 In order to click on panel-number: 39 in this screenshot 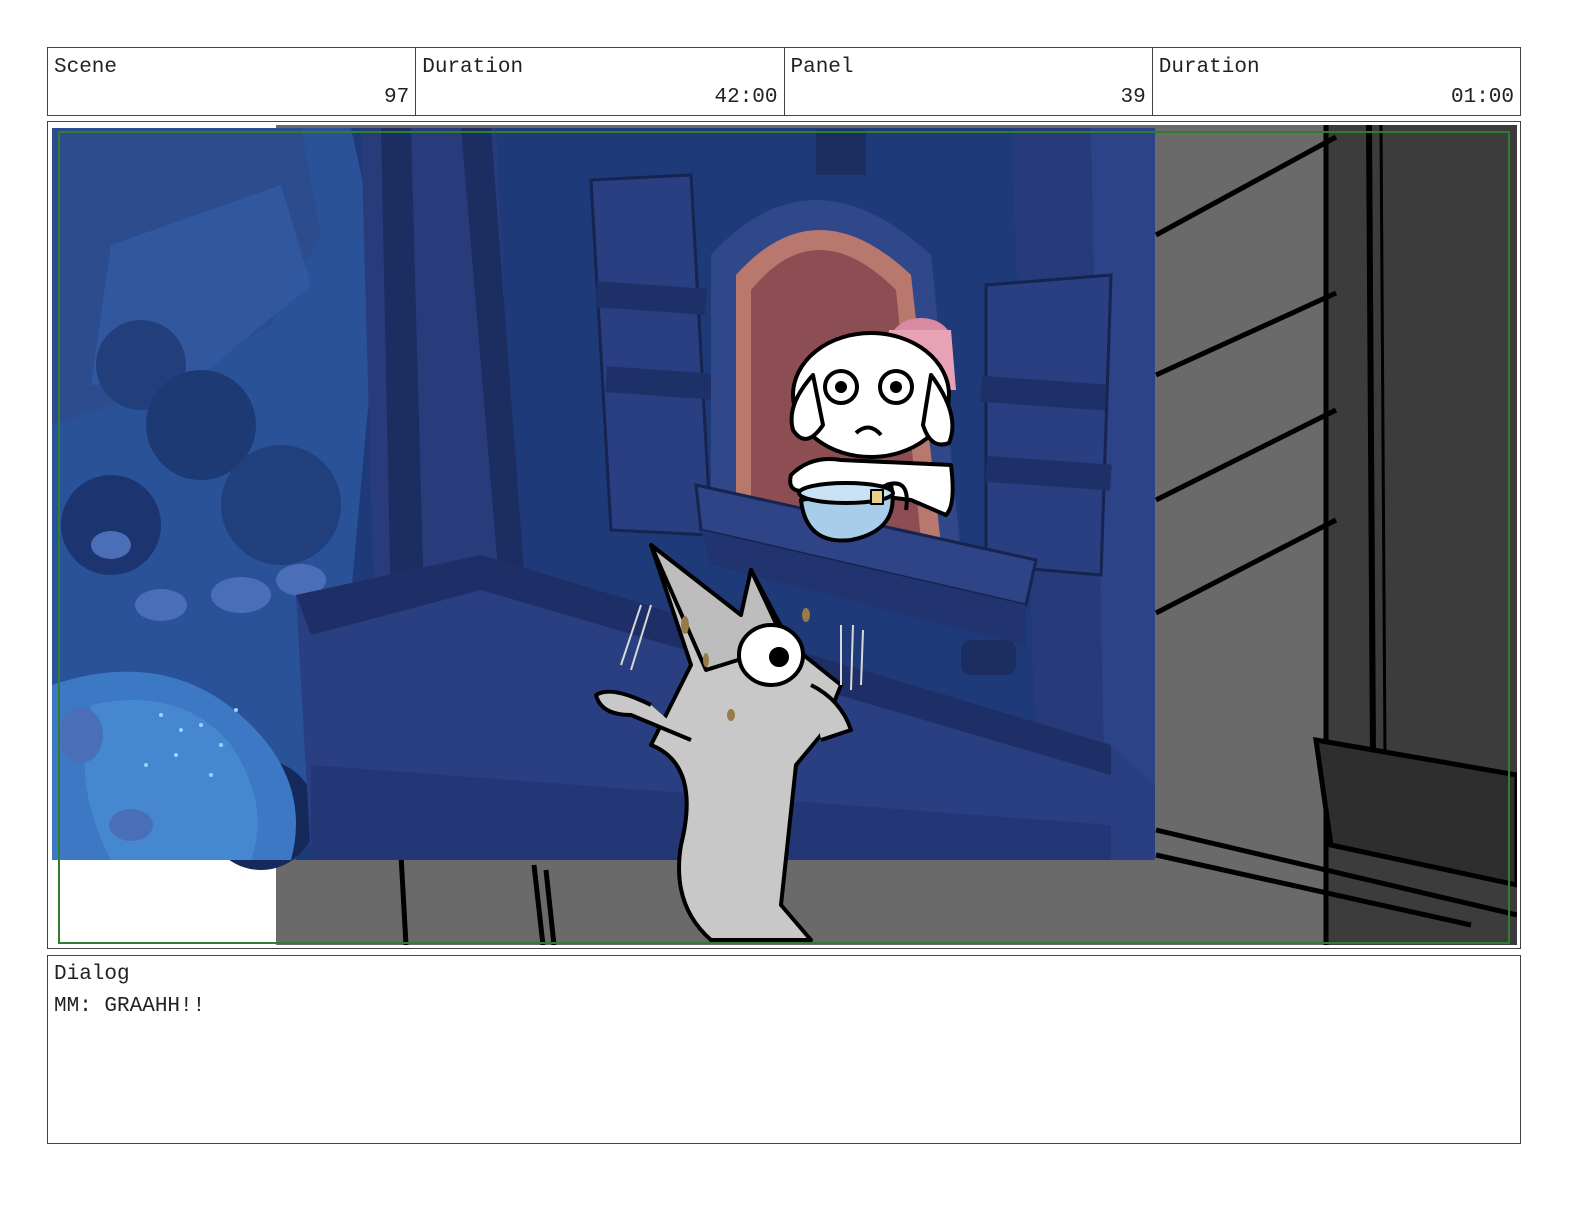, I will do `click(1133, 97)`.